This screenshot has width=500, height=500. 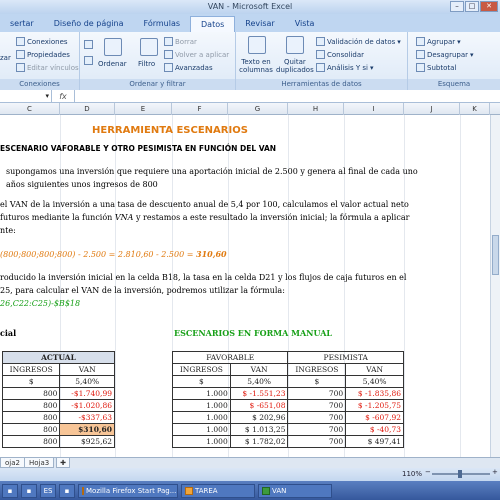 What do you see at coordinates (87, 109) in the screenshot?
I see `column-header-d: D` at bounding box center [87, 109].